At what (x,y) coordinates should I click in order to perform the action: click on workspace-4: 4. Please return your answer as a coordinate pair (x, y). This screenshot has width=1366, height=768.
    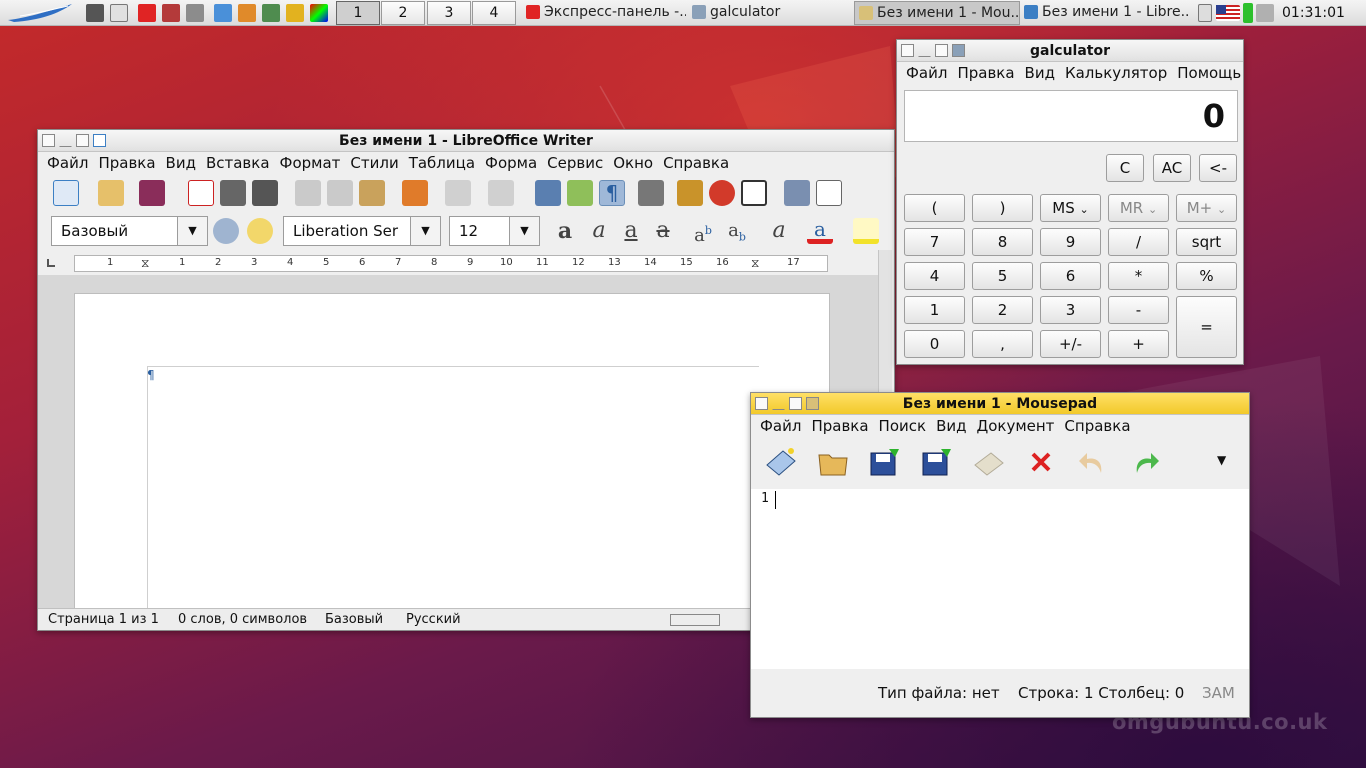
    Looking at the image, I should click on (494, 13).